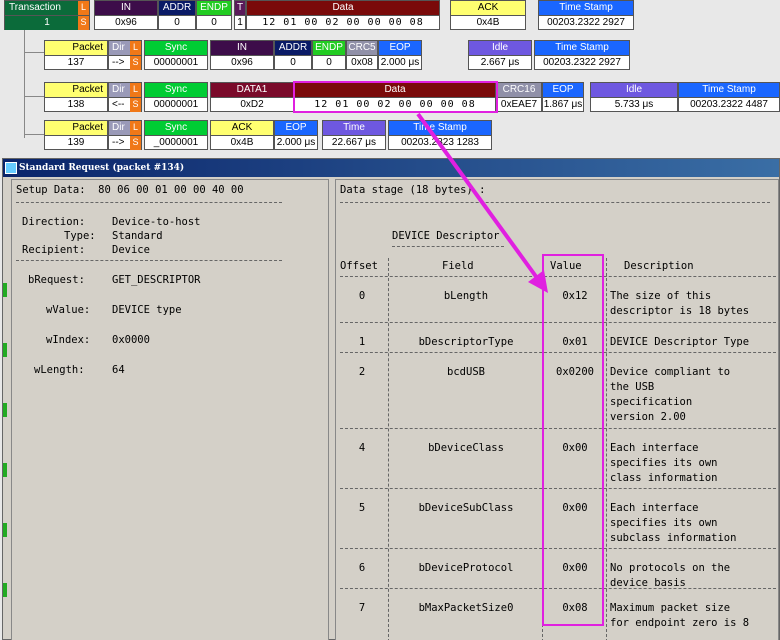 This screenshot has height=640, width=780. What do you see at coordinates (538, 281) in the screenshot?
I see `arrow-head` at bounding box center [538, 281].